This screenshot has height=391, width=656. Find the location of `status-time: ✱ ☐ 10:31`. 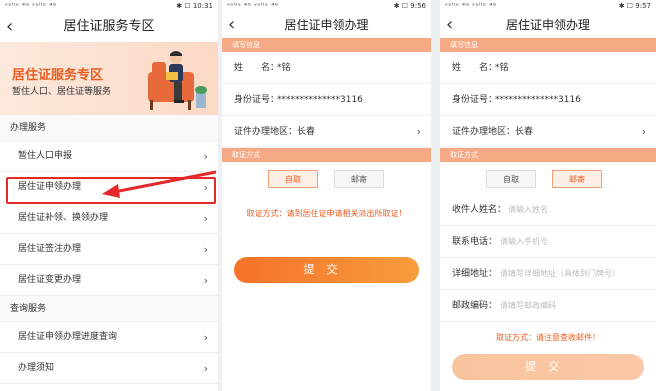

status-time: ✱ ☐ 10:31 is located at coordinates (194, 6).